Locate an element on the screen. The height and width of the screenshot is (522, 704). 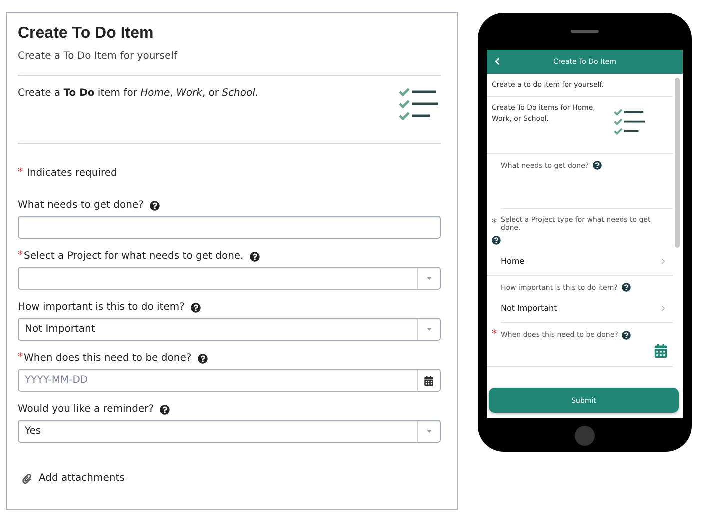
select-row: Home is located at coordinates (584, 261).